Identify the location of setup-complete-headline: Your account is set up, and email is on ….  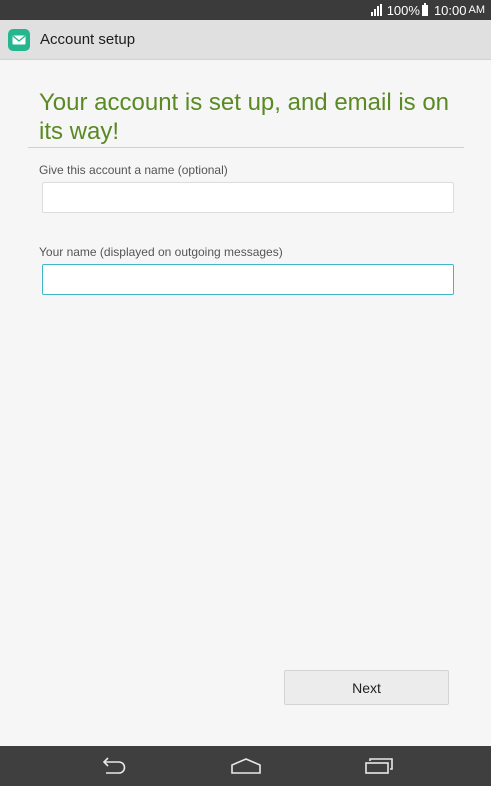
(244, 117).